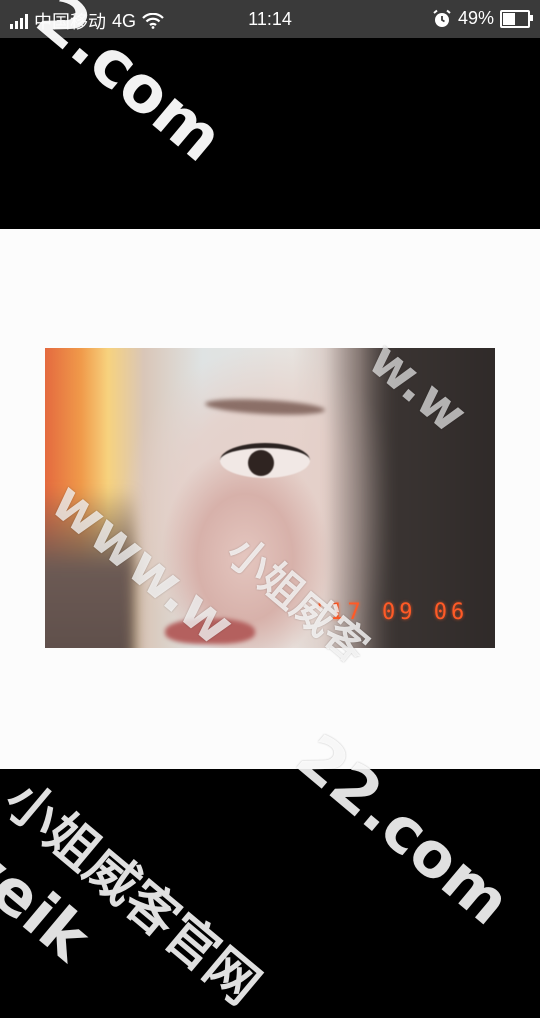 The height and width of the screenshot is (1018, 540). What do you see at coordinates (509, 18) in the screenshot?
I see `battery-fill` at bounding box center [509, 18].